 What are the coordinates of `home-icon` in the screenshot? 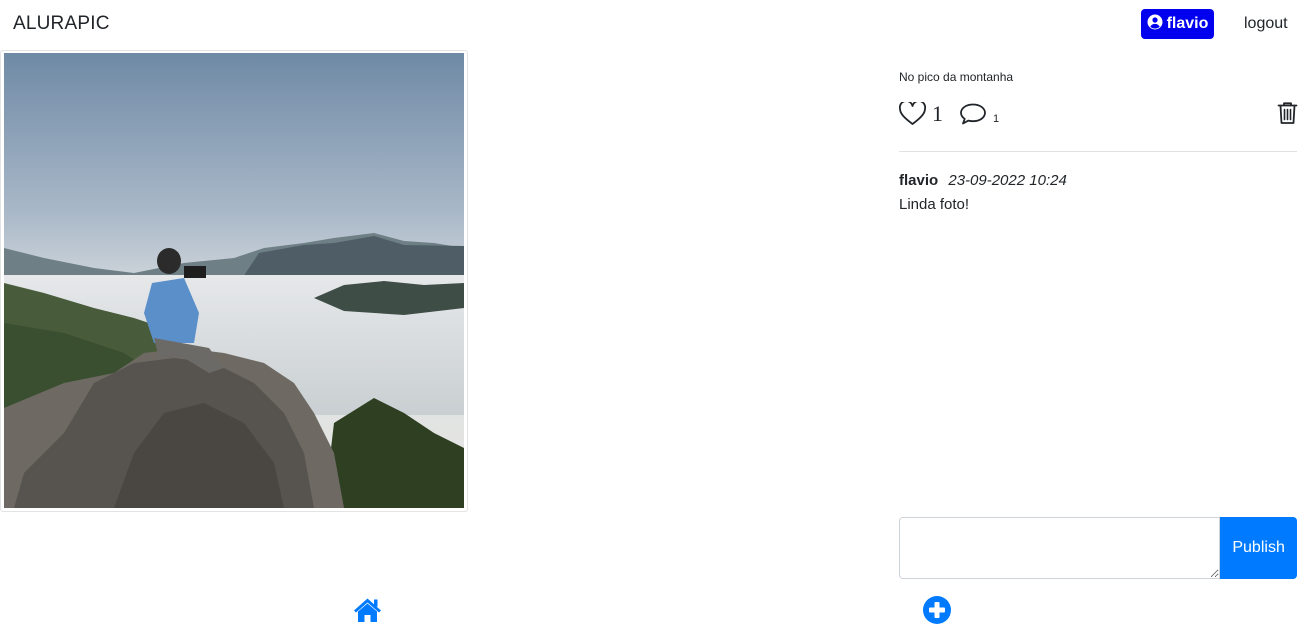 It's located at (367, 610).